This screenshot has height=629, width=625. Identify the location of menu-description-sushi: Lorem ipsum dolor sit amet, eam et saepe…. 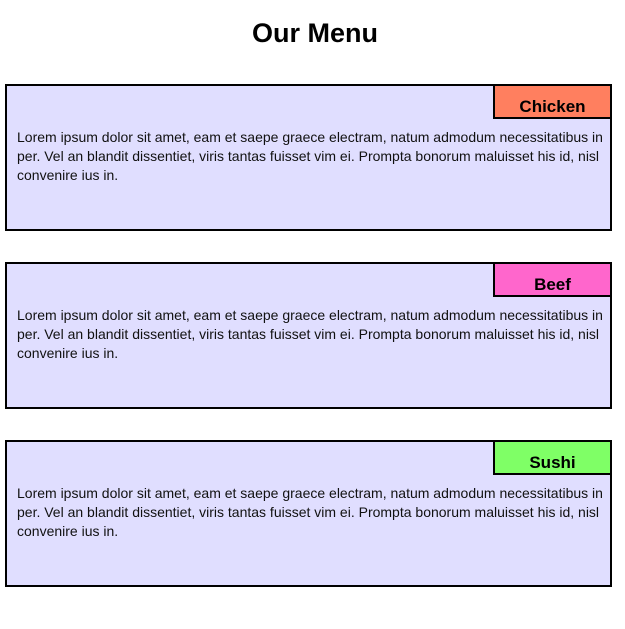
(310, 512).